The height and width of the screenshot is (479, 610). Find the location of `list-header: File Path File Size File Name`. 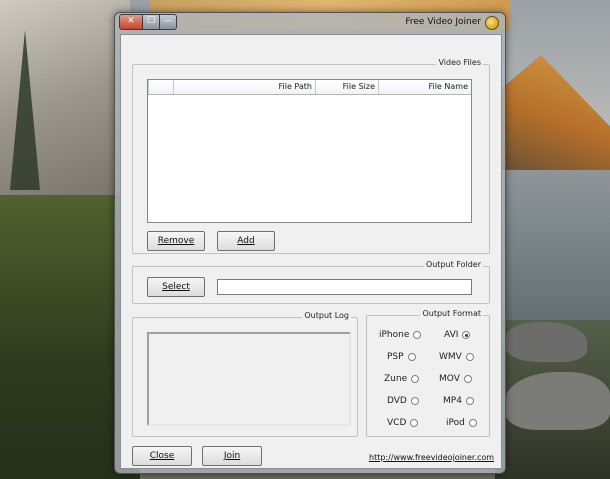

list-header: File Path File Size File Name is located at coordinates (309, 87).